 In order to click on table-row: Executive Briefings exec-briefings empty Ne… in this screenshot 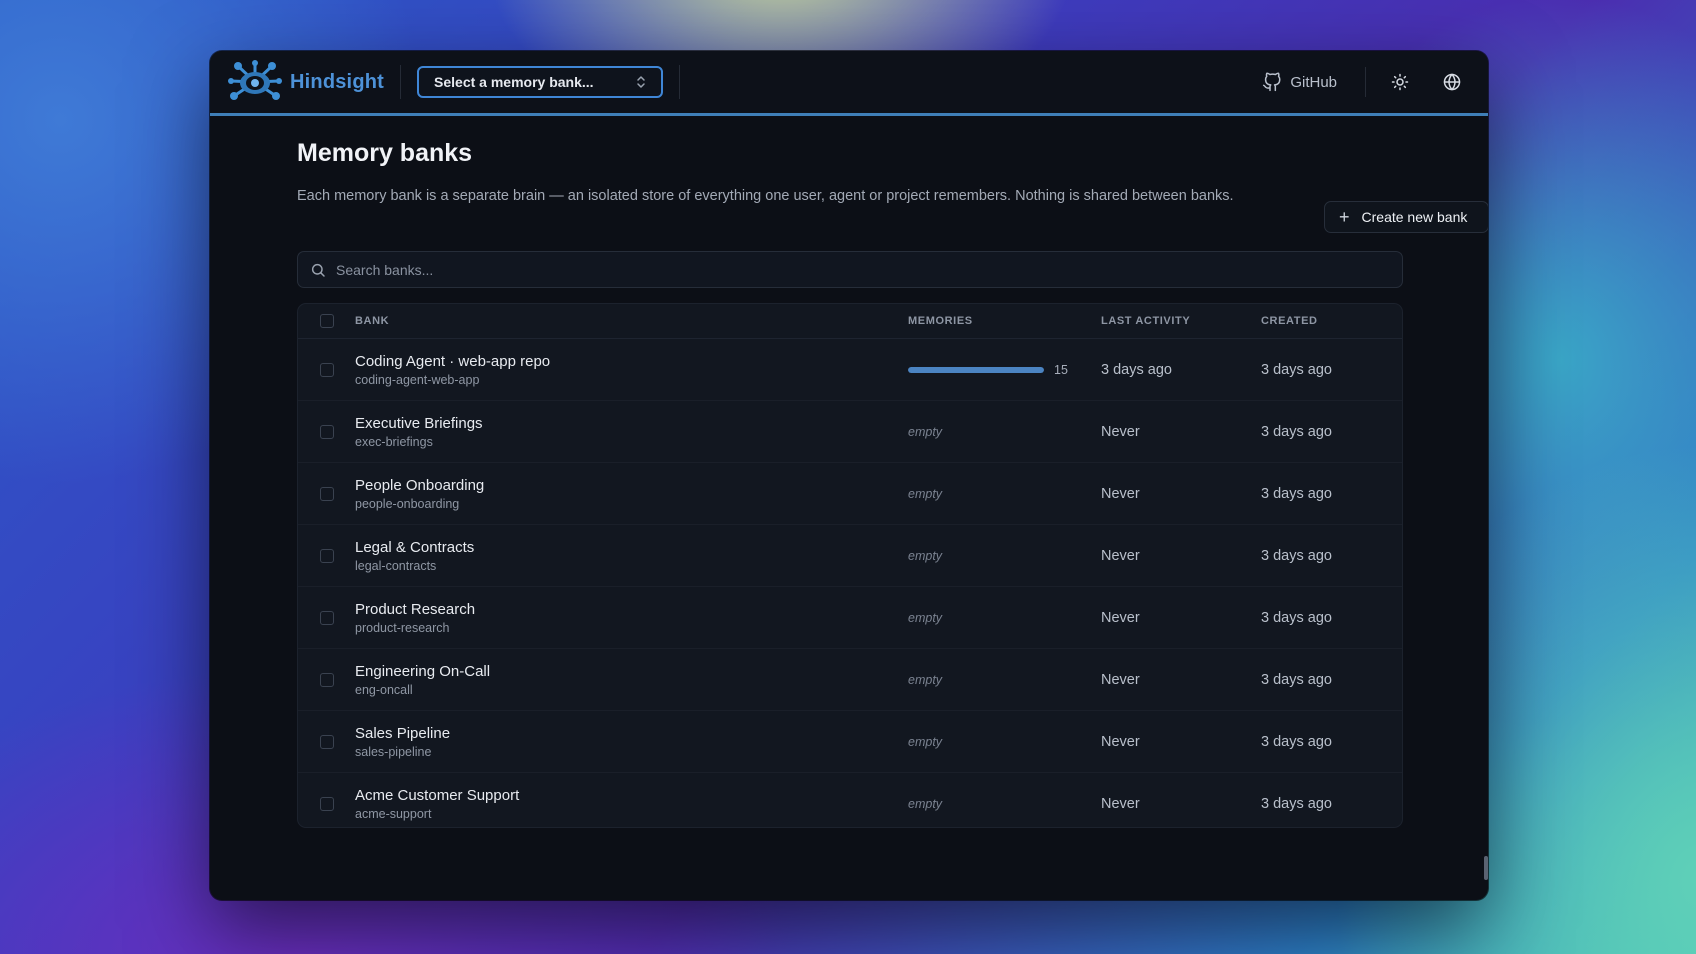, I will do `click(850, 432)`.